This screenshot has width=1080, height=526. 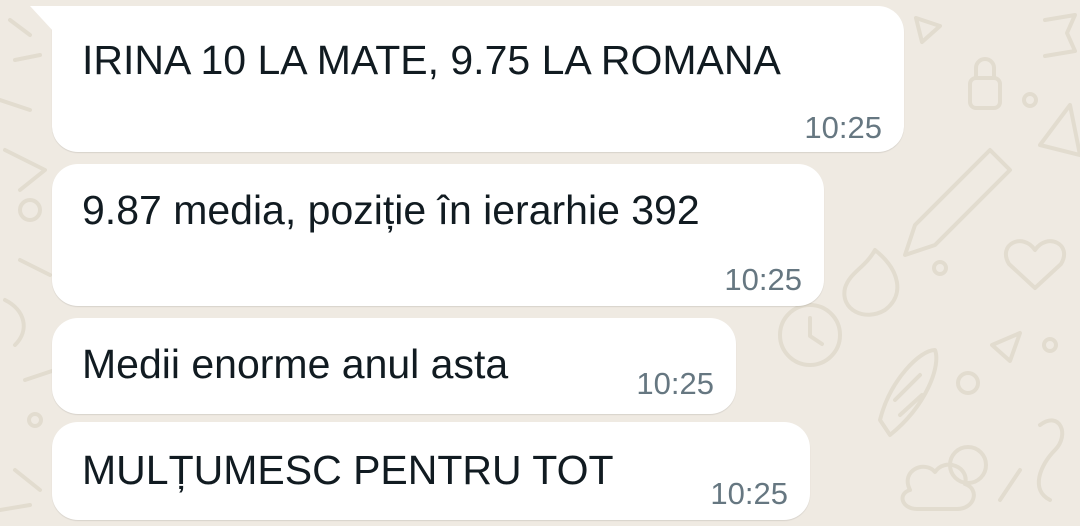 I want to click on message-bubble: Medii enorme anul asta 10:25, so click(x=394, y=366).